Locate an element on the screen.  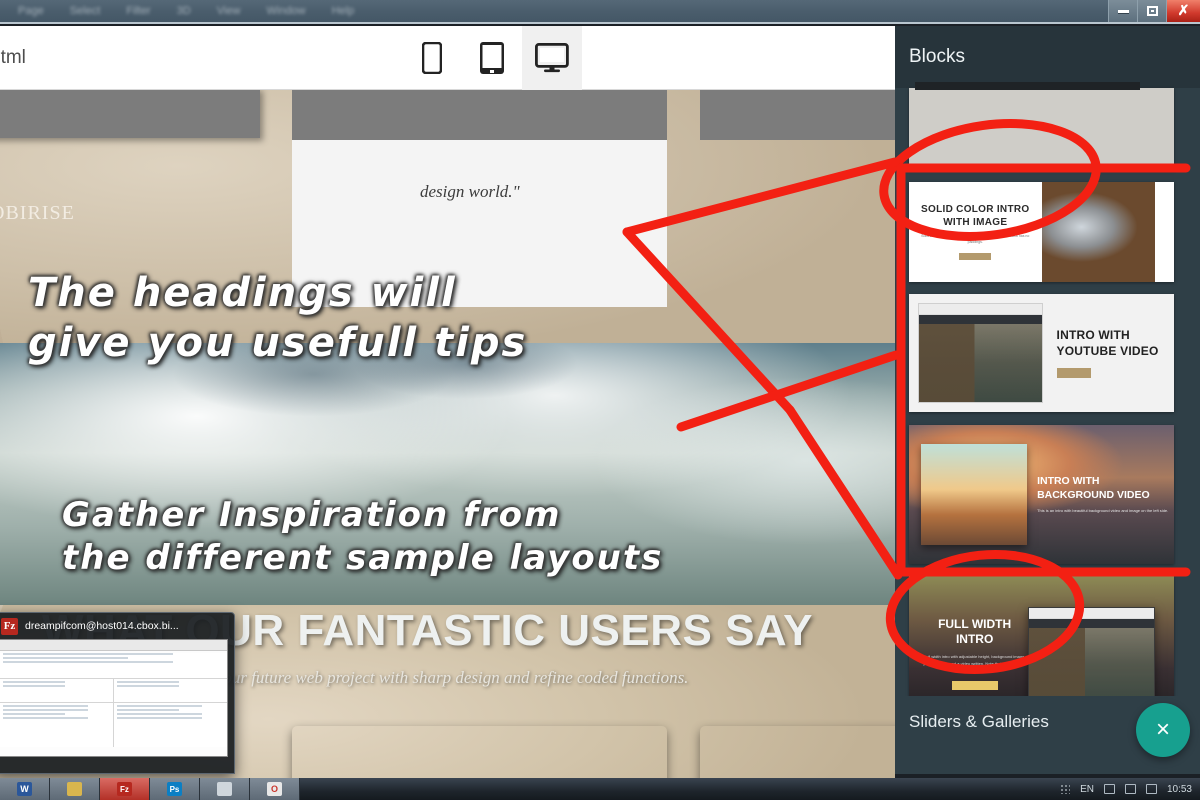
network-icon is located at coordinates (1109, 789).